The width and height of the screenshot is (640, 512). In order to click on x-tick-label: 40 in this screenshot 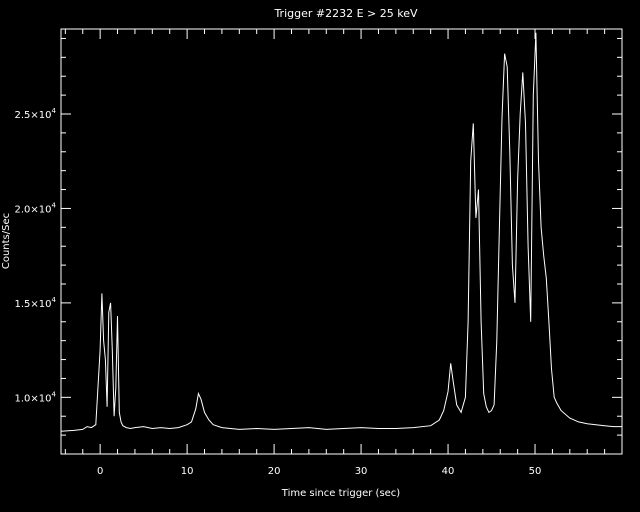, I will do `click(448, 471)`.